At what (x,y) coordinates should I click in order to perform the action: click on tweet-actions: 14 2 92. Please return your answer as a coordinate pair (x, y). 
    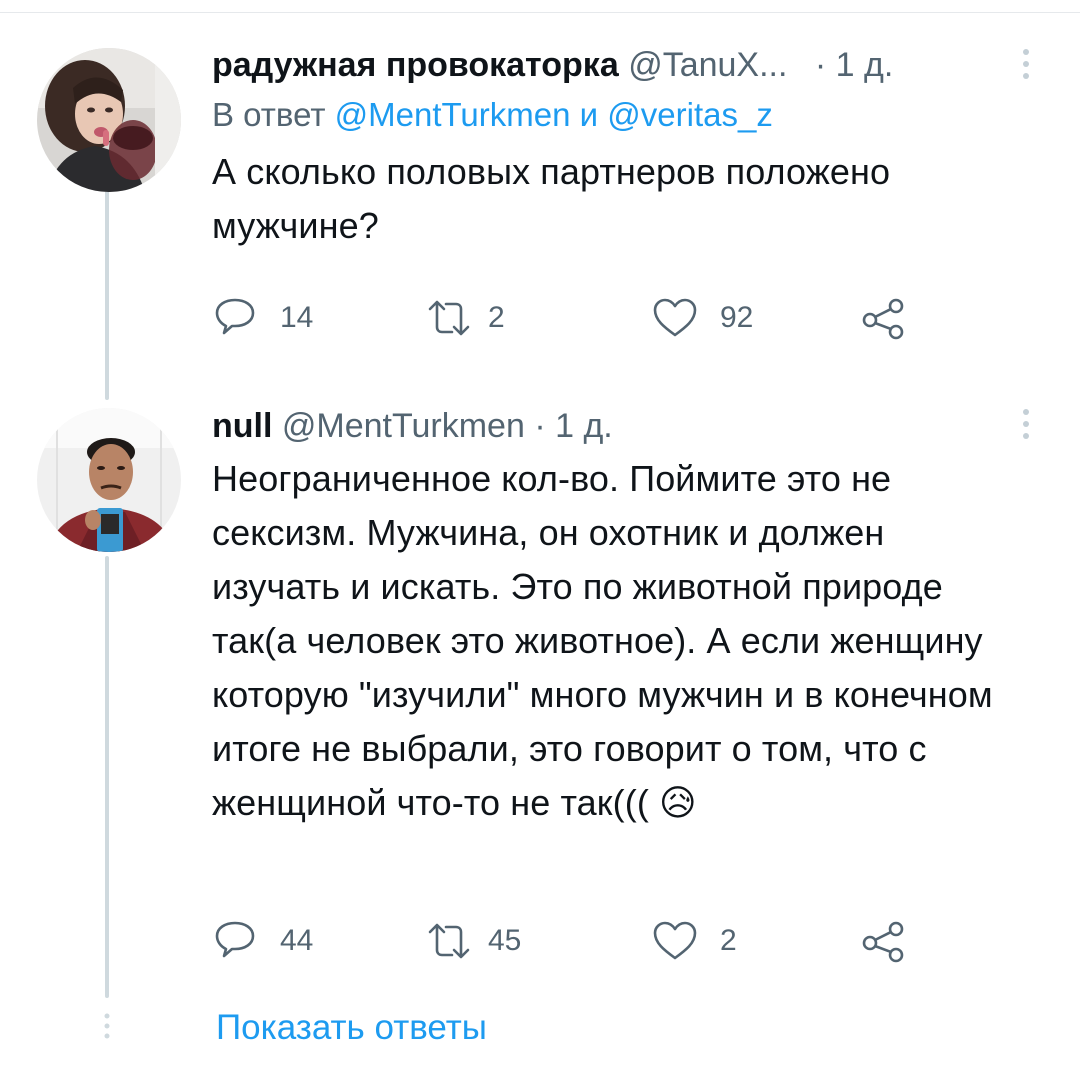
    Looking at the image, I should click on (572, 318).